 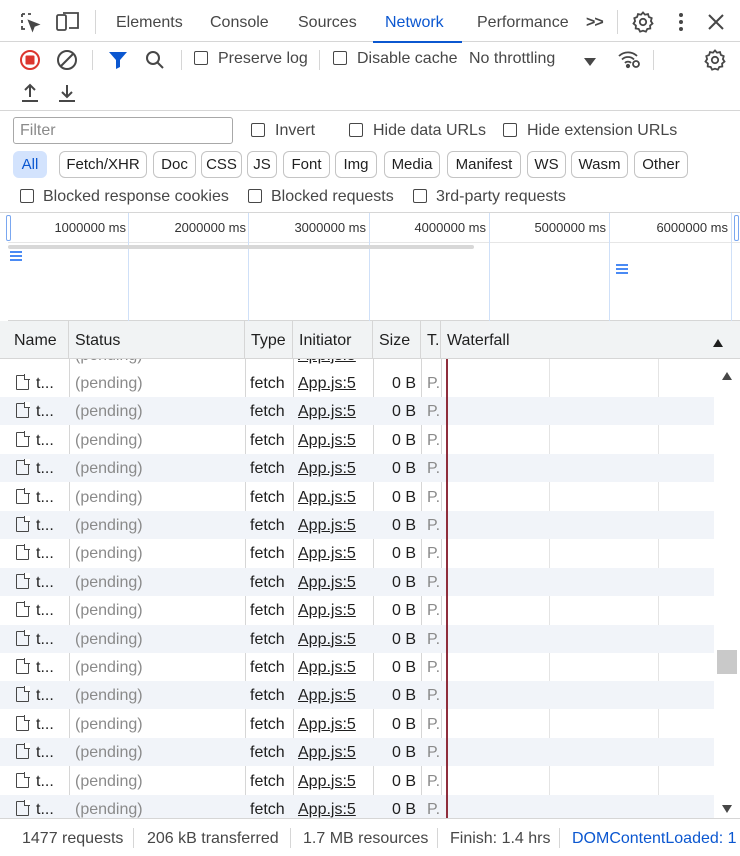 What do you see at coordinates (157, 340) in the screenshot?
I see `column-header-status: Status` at bounding box center [157, 340].